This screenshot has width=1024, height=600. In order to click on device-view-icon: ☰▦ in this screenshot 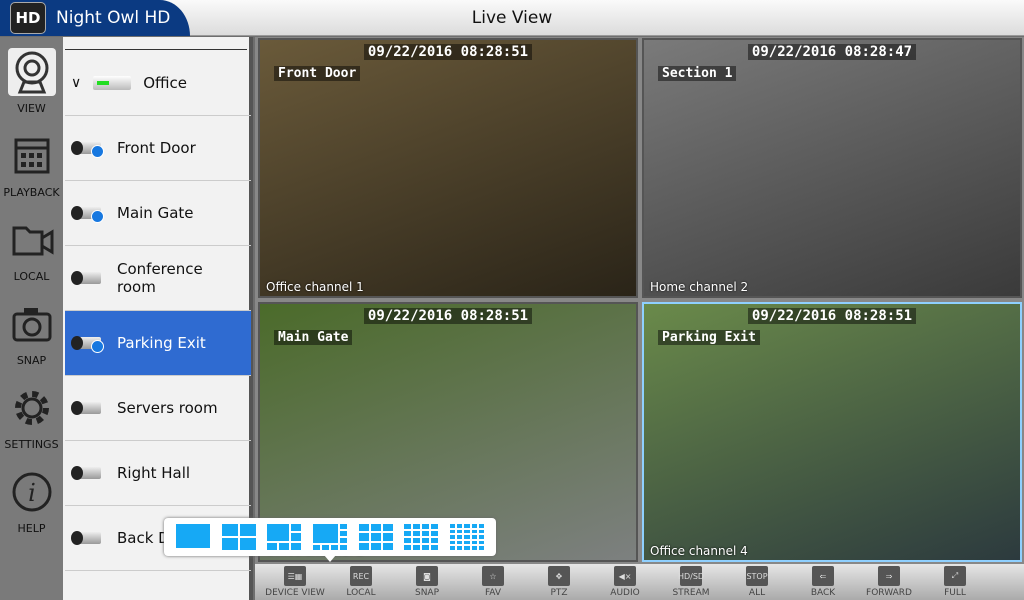, I will do `click(295, 576)`.